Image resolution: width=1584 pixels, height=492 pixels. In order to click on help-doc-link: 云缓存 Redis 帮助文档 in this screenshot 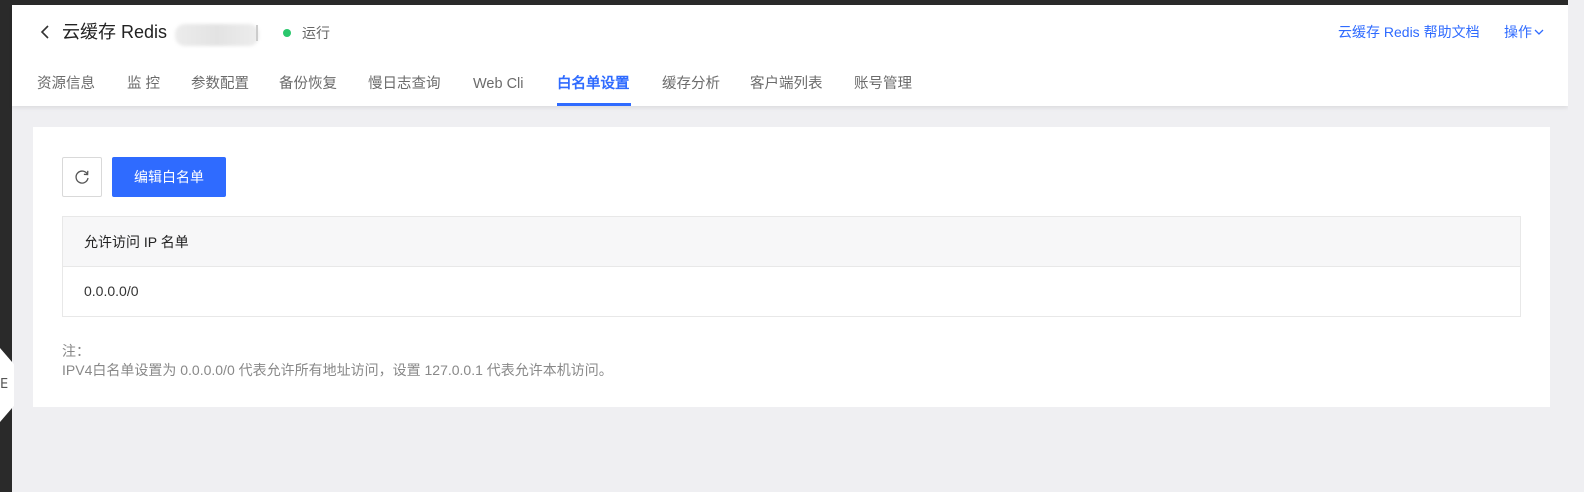, I will do `click(1409, 32)`.